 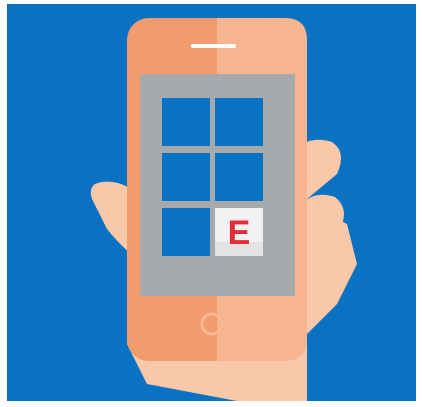 I want to click on phone-speaker, so click(x=213, y=46).